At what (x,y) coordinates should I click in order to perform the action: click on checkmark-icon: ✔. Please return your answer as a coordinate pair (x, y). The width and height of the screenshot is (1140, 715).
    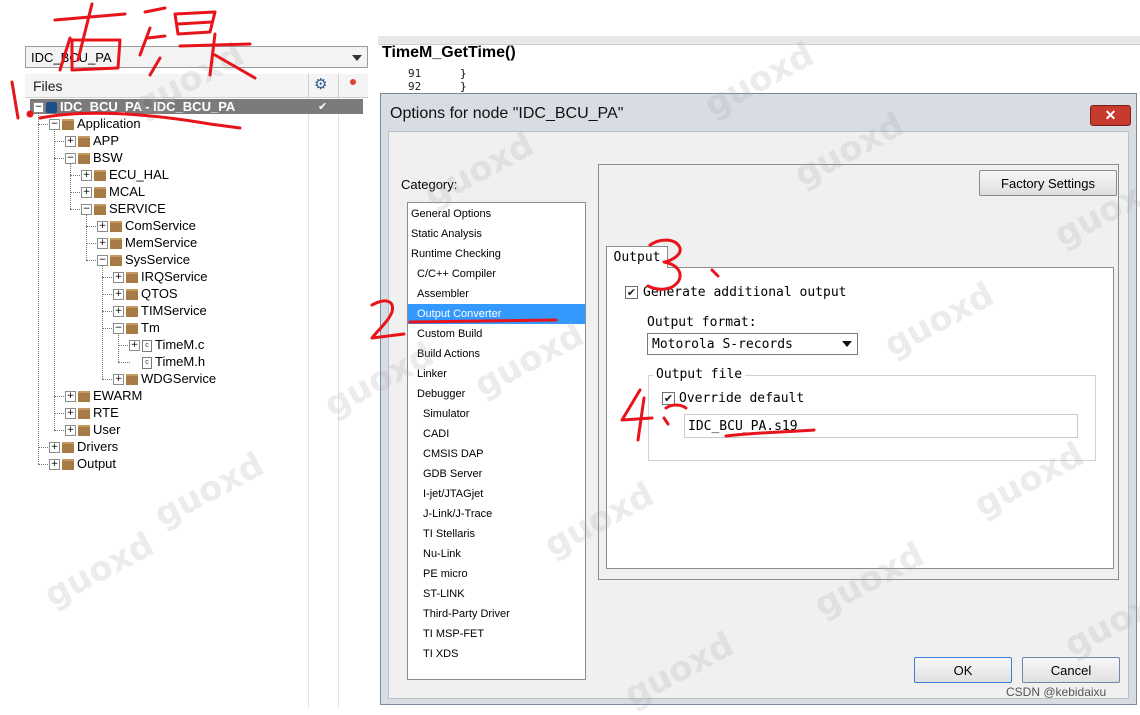
    Looking at the image, I should click on (323, 106).